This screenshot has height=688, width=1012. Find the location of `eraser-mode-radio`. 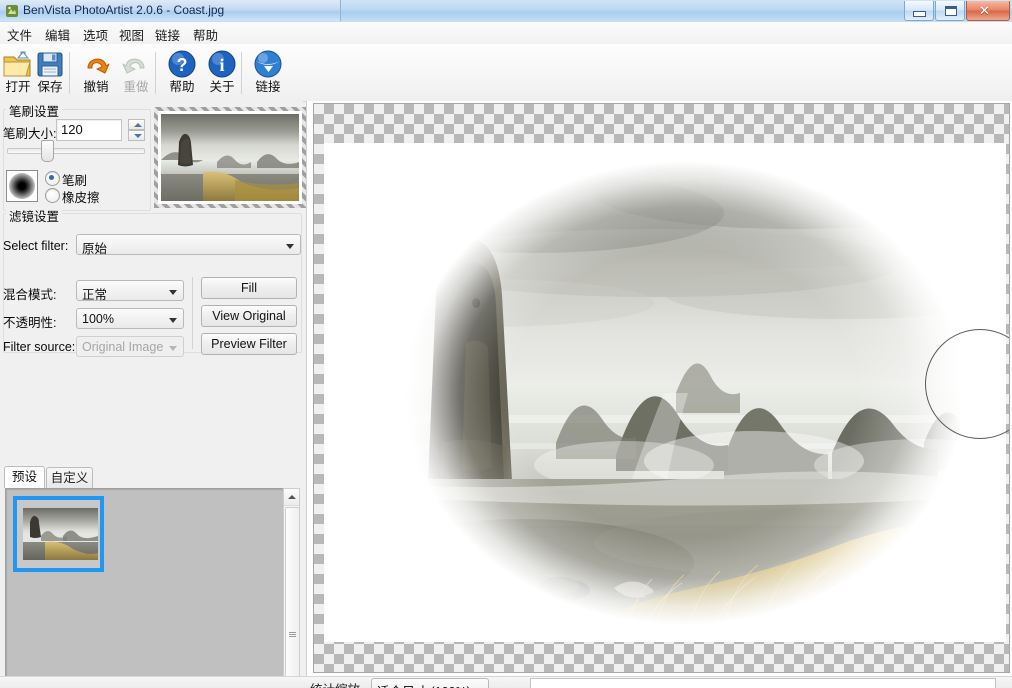

eraser-mode-radio is located at coordinates (52, 195).